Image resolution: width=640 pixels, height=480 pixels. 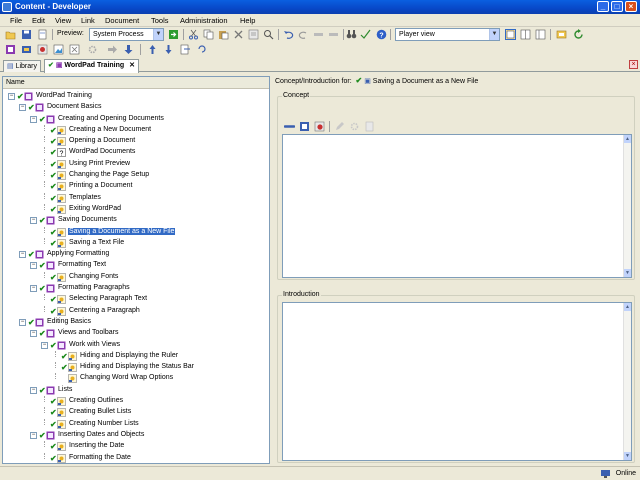 I want to click on menu-link: Link, so click(x=88, y=20).